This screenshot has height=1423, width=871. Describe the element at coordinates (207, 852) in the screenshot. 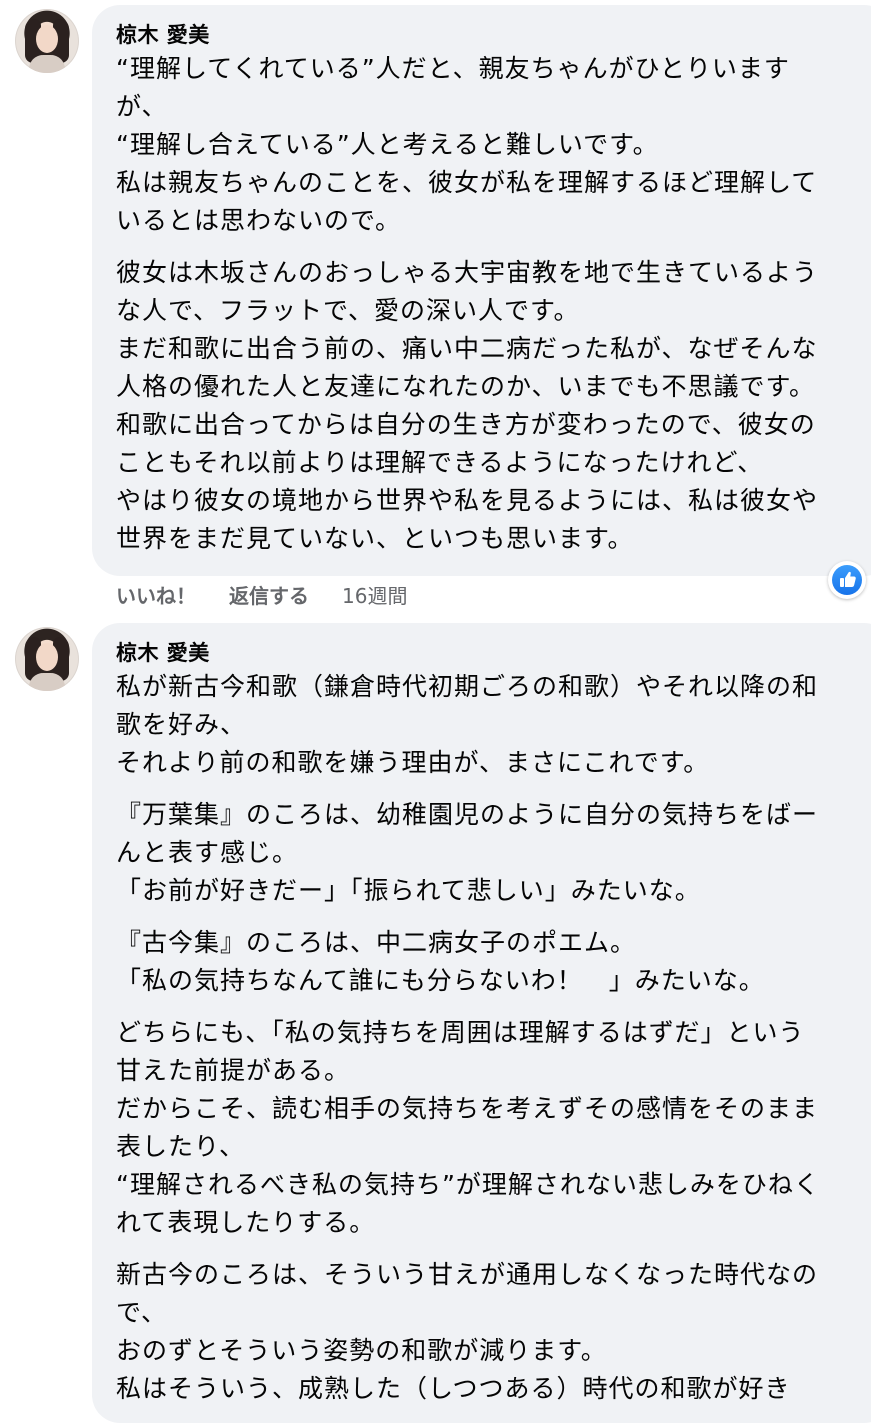

I see `comment-line: んと表す感じ。` at that location.